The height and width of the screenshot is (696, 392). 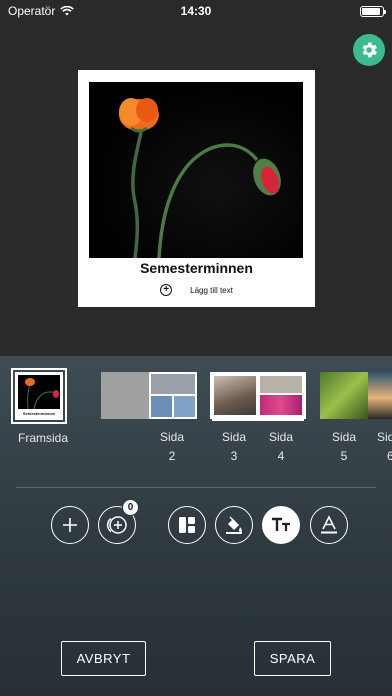 What do you see at coordinates (67, 11) in the screenshot?
I see `wifi-icon` at bounding box center [67, 11].